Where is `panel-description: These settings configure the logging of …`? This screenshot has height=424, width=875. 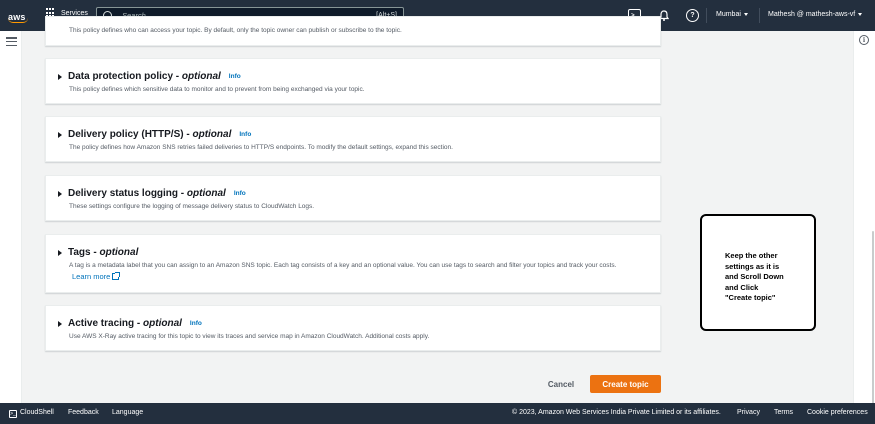
panel-description: These settings configure the logging of … is located at coordinates (192, 206).